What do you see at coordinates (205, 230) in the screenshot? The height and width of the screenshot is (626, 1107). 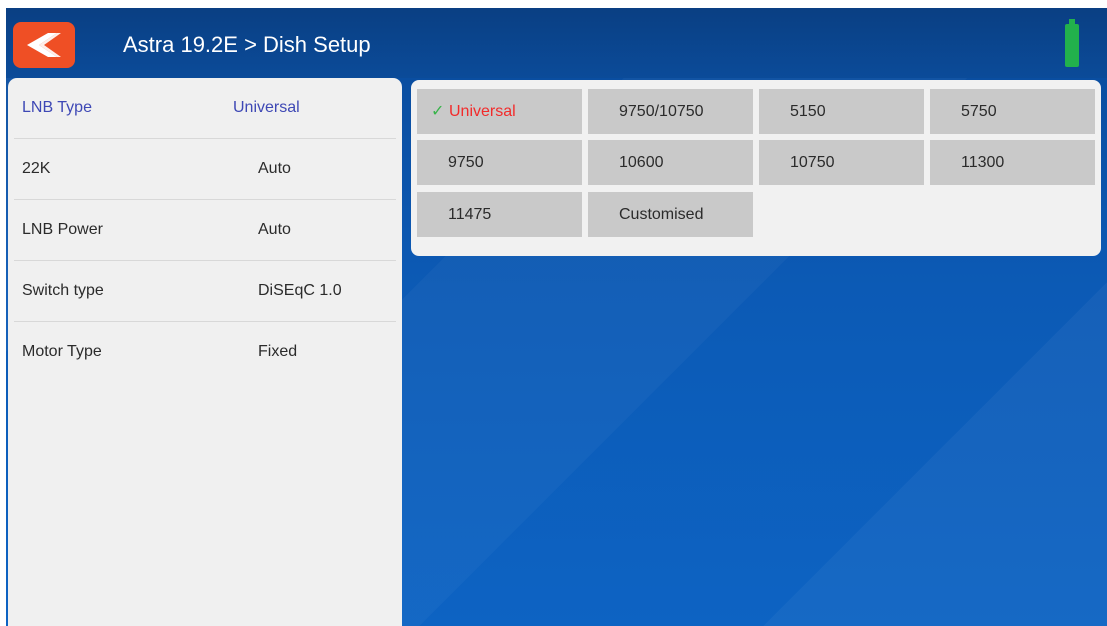 I see `setting-row-lnb-power: LNB Power Auto` at bounding box center [205, 230].